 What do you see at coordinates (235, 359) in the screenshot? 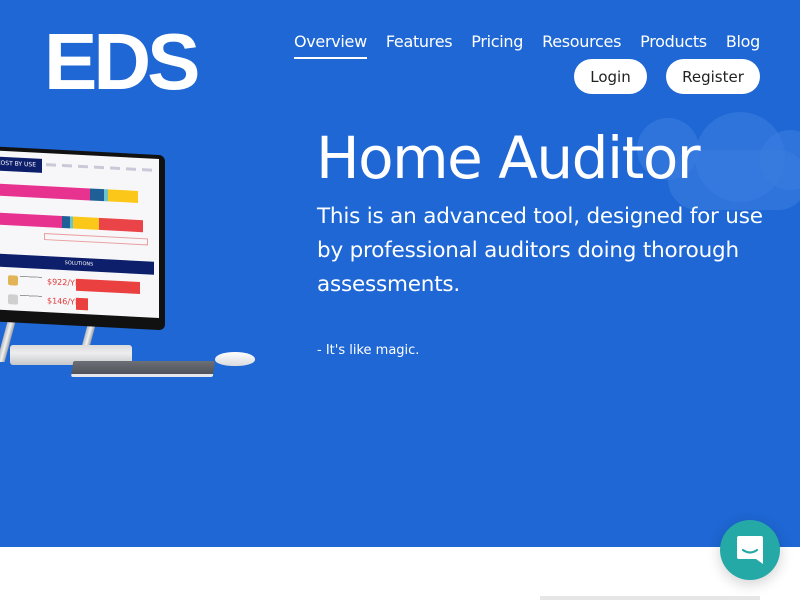
I see `mouse` at bounding box center [235, 359].